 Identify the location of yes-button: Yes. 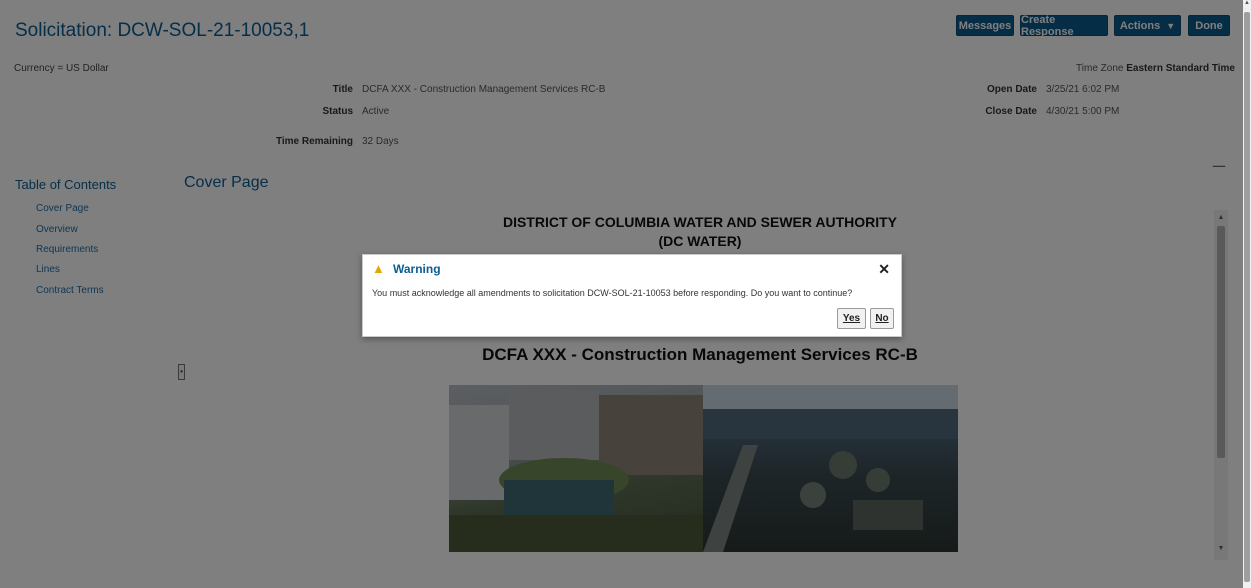
(851, 318).